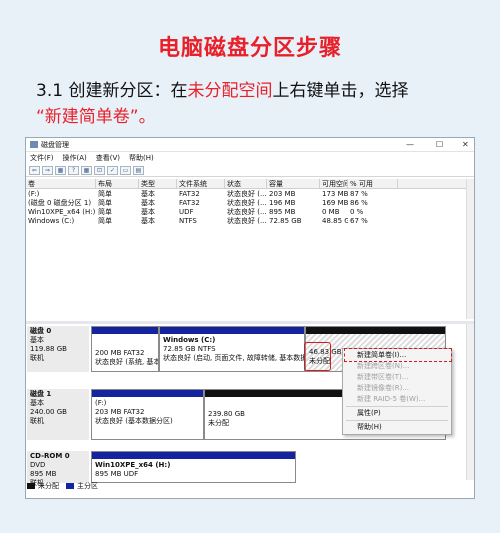 Image resolution: width=500 pixels, height=533 pixels. What do you see at coordinates (334, 183) in the screenshot?
I see `col-free: 可用空间` at bounding box center [334, 183].